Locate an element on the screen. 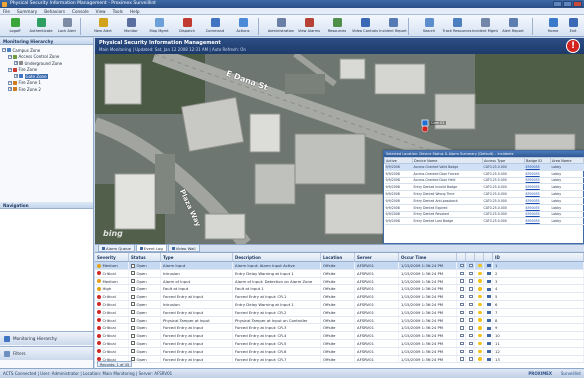 The height and width of the screenshot is (378, 584). grid-column-header: Status is located at coordinates (145, 257).